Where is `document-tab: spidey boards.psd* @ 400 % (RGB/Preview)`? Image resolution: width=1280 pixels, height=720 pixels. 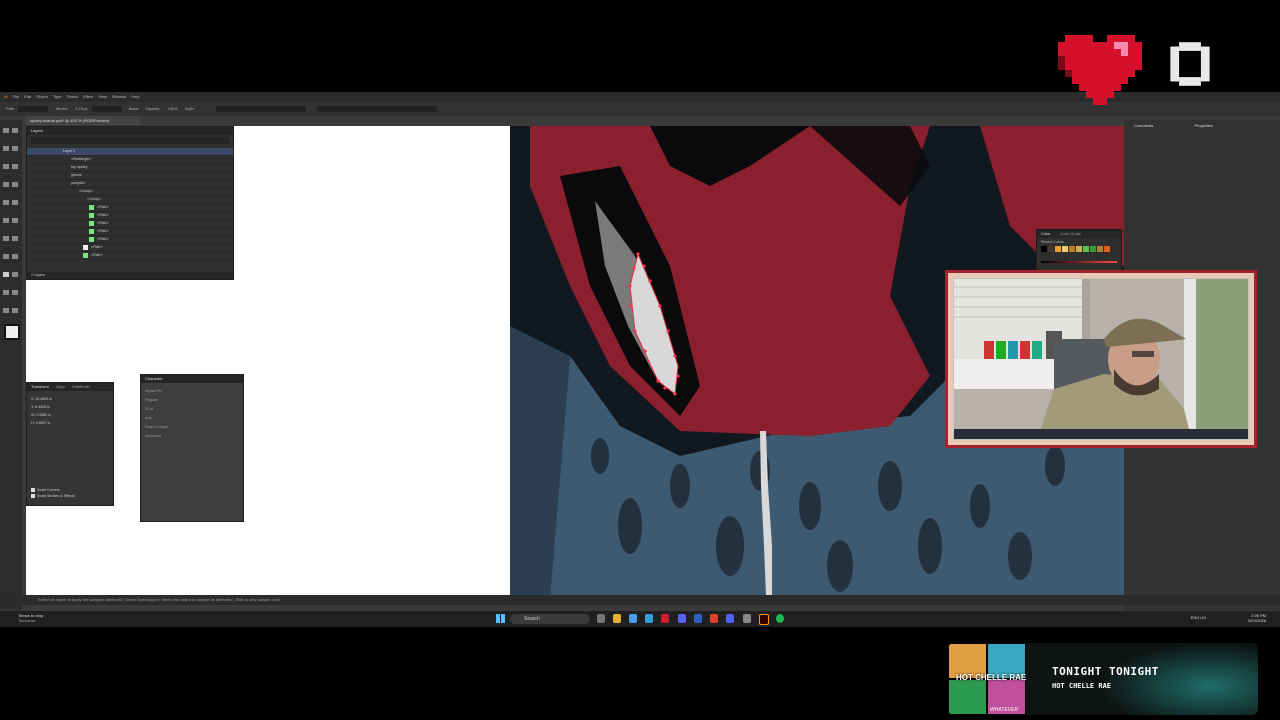 document-tab: spidey boards.psd* @ 400 % (RGB/Preview) is located at coordinates (83, 120).